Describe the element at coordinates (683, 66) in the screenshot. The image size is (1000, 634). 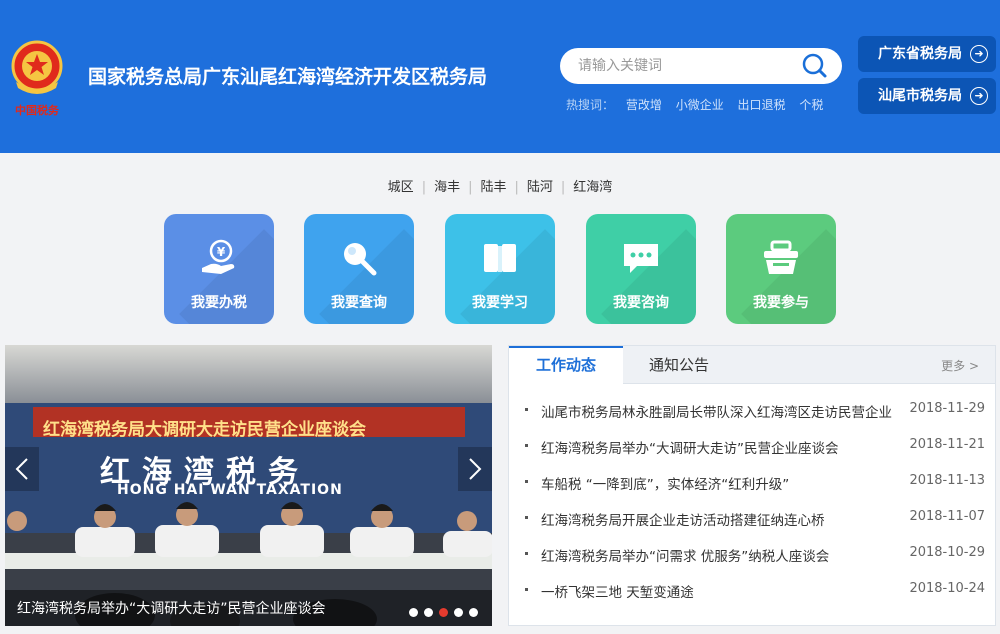
I see `search-input` at that location.